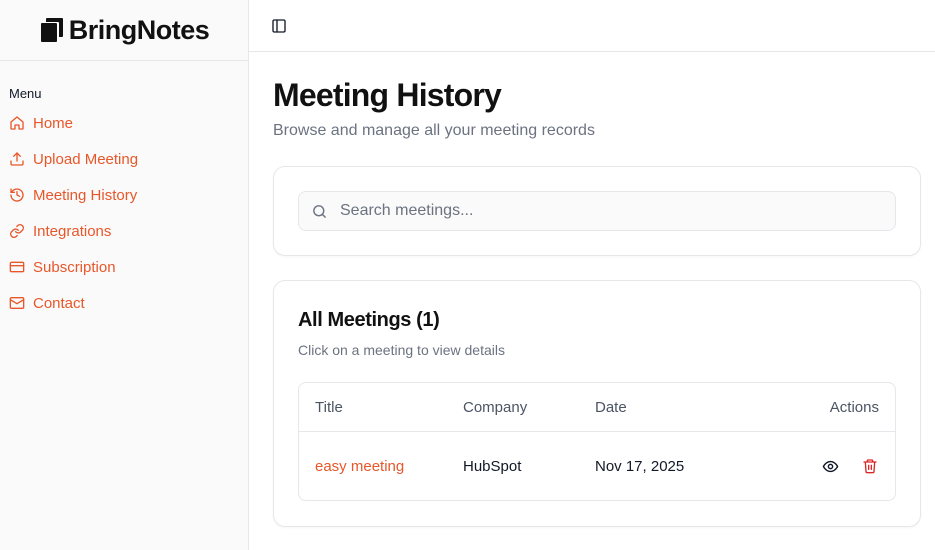 Image resolution: width=935 pixels, height=550 pixels. Describe the element at coordinates (611, 407) in the screenshot. I see `column-header-date: Date` at that location.